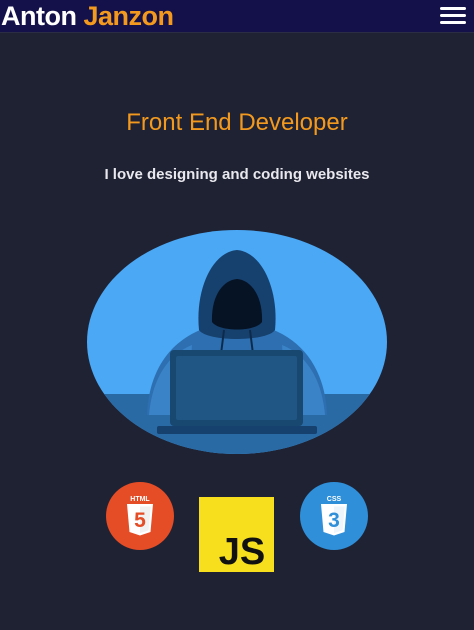  I want to click on hero-subtitle: I love designing and coding websites, so click(237, 174).